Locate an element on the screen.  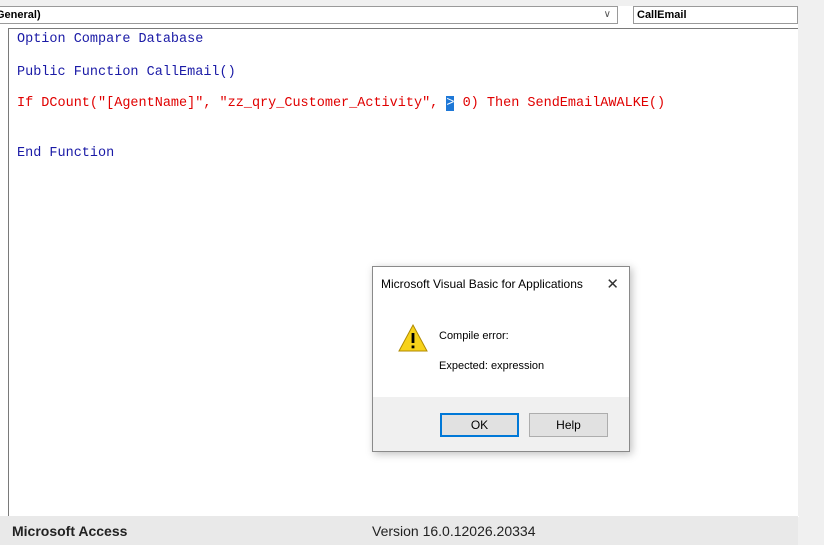
warning-icon is located at coordinates (413, 337).